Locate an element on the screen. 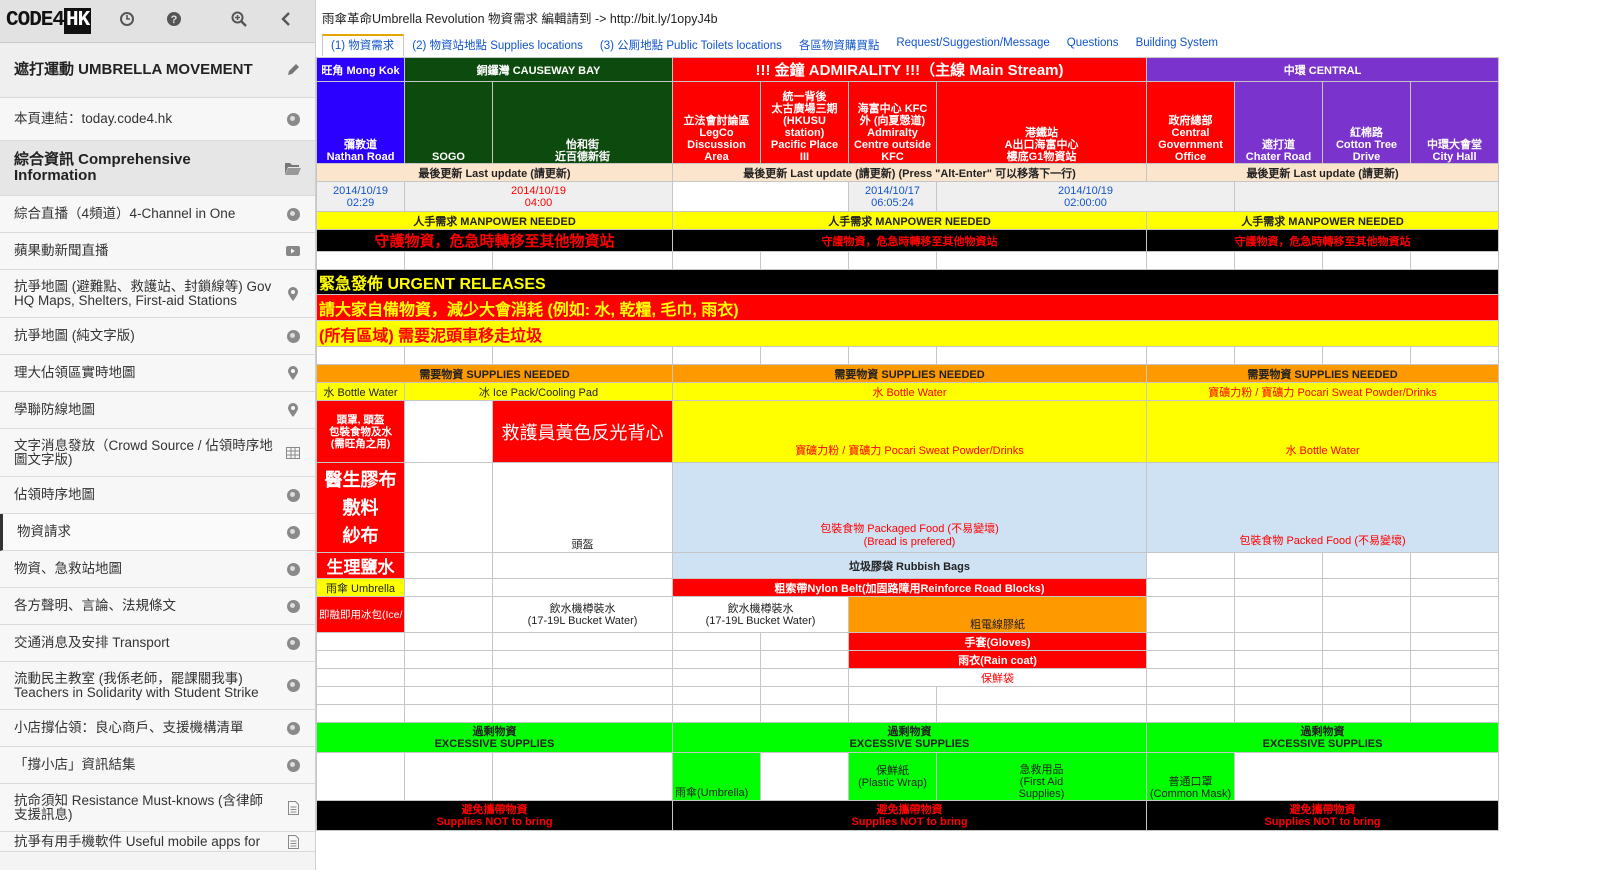 This screenshot has width=1600, height=870. cell-23: 請大家自備物資，減少大會消耗 (例如: 水, 乾糧, 毛巾, 雨衣) is located at coordinates (908, 307).